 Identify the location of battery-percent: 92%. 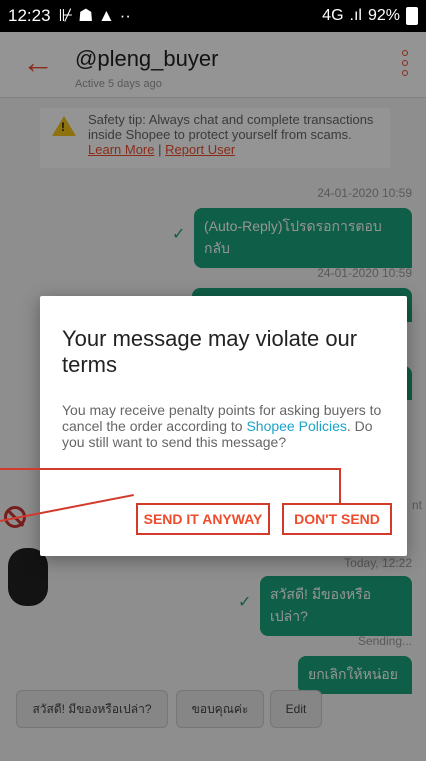
(383, 15).